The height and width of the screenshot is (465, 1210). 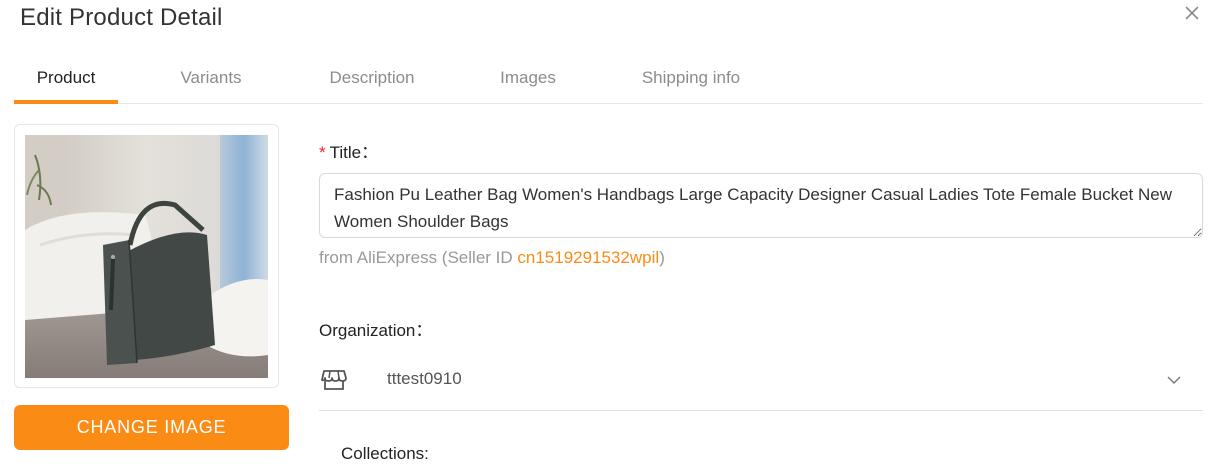 I want to click on title-input, so click(x=761, y=205).